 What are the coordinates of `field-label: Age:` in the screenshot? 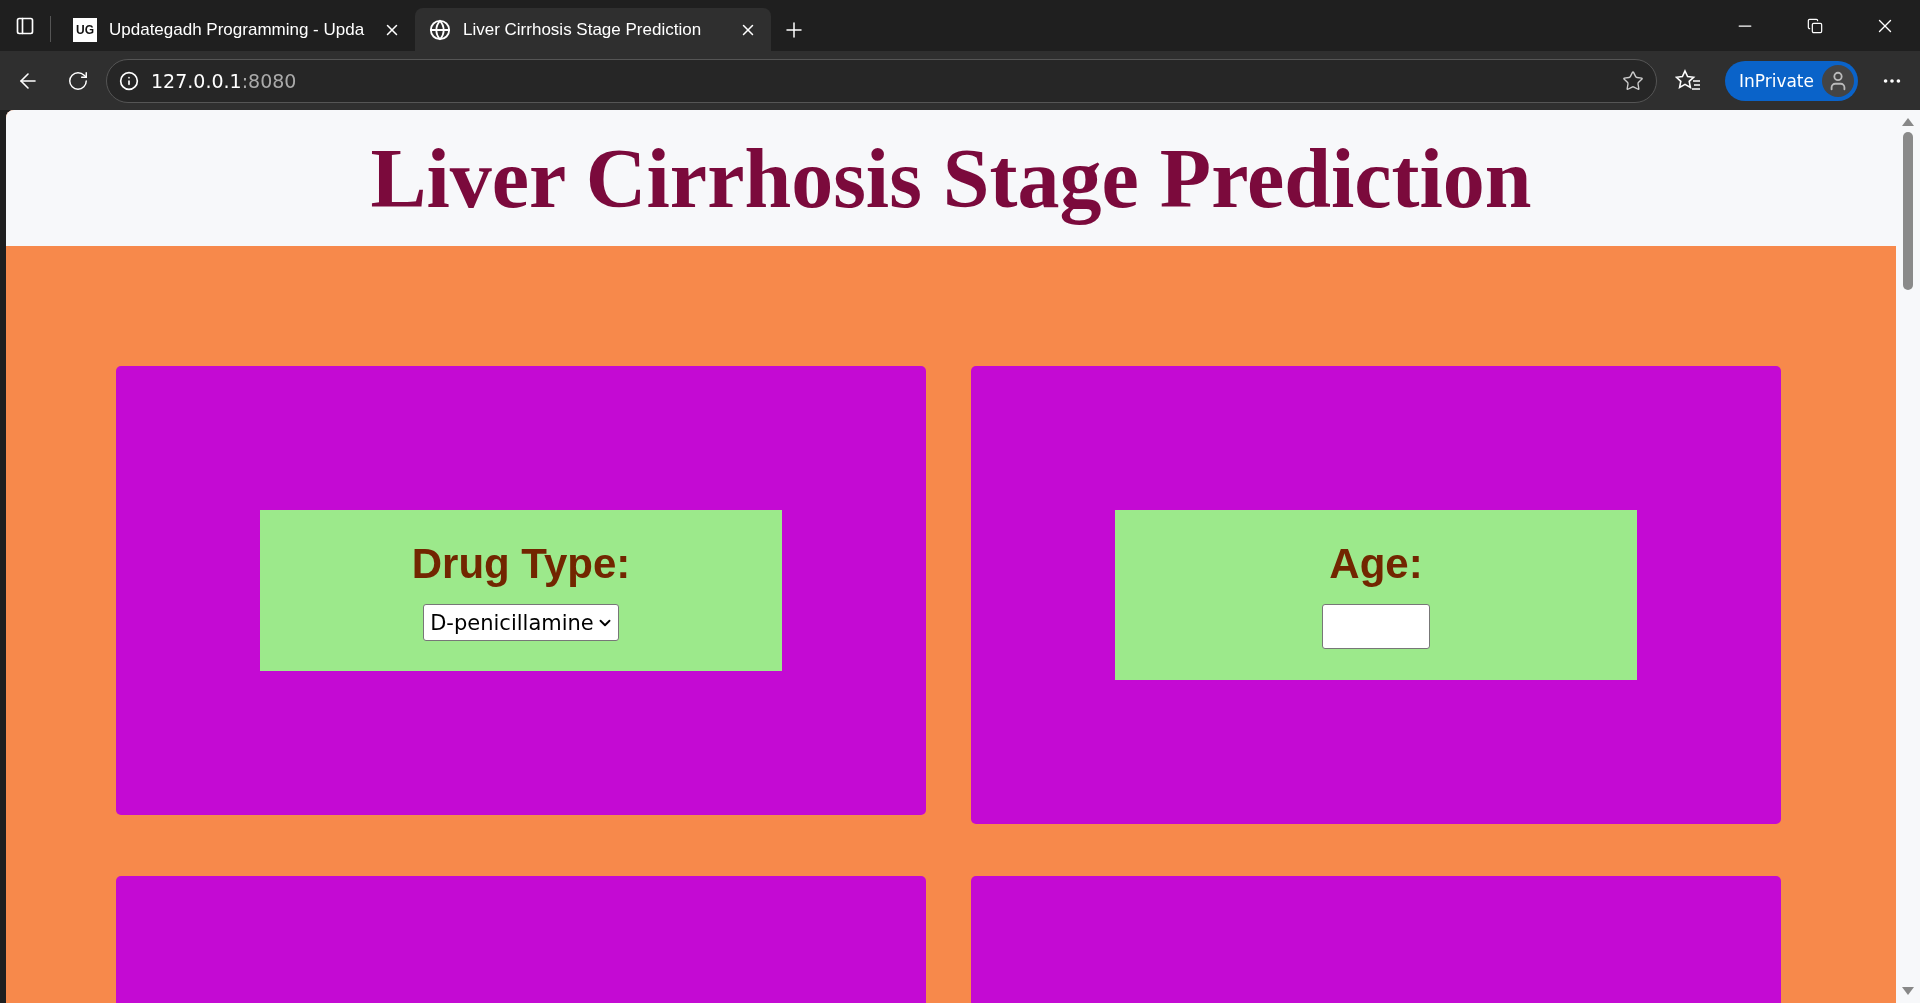 It's located at (1376, 564).